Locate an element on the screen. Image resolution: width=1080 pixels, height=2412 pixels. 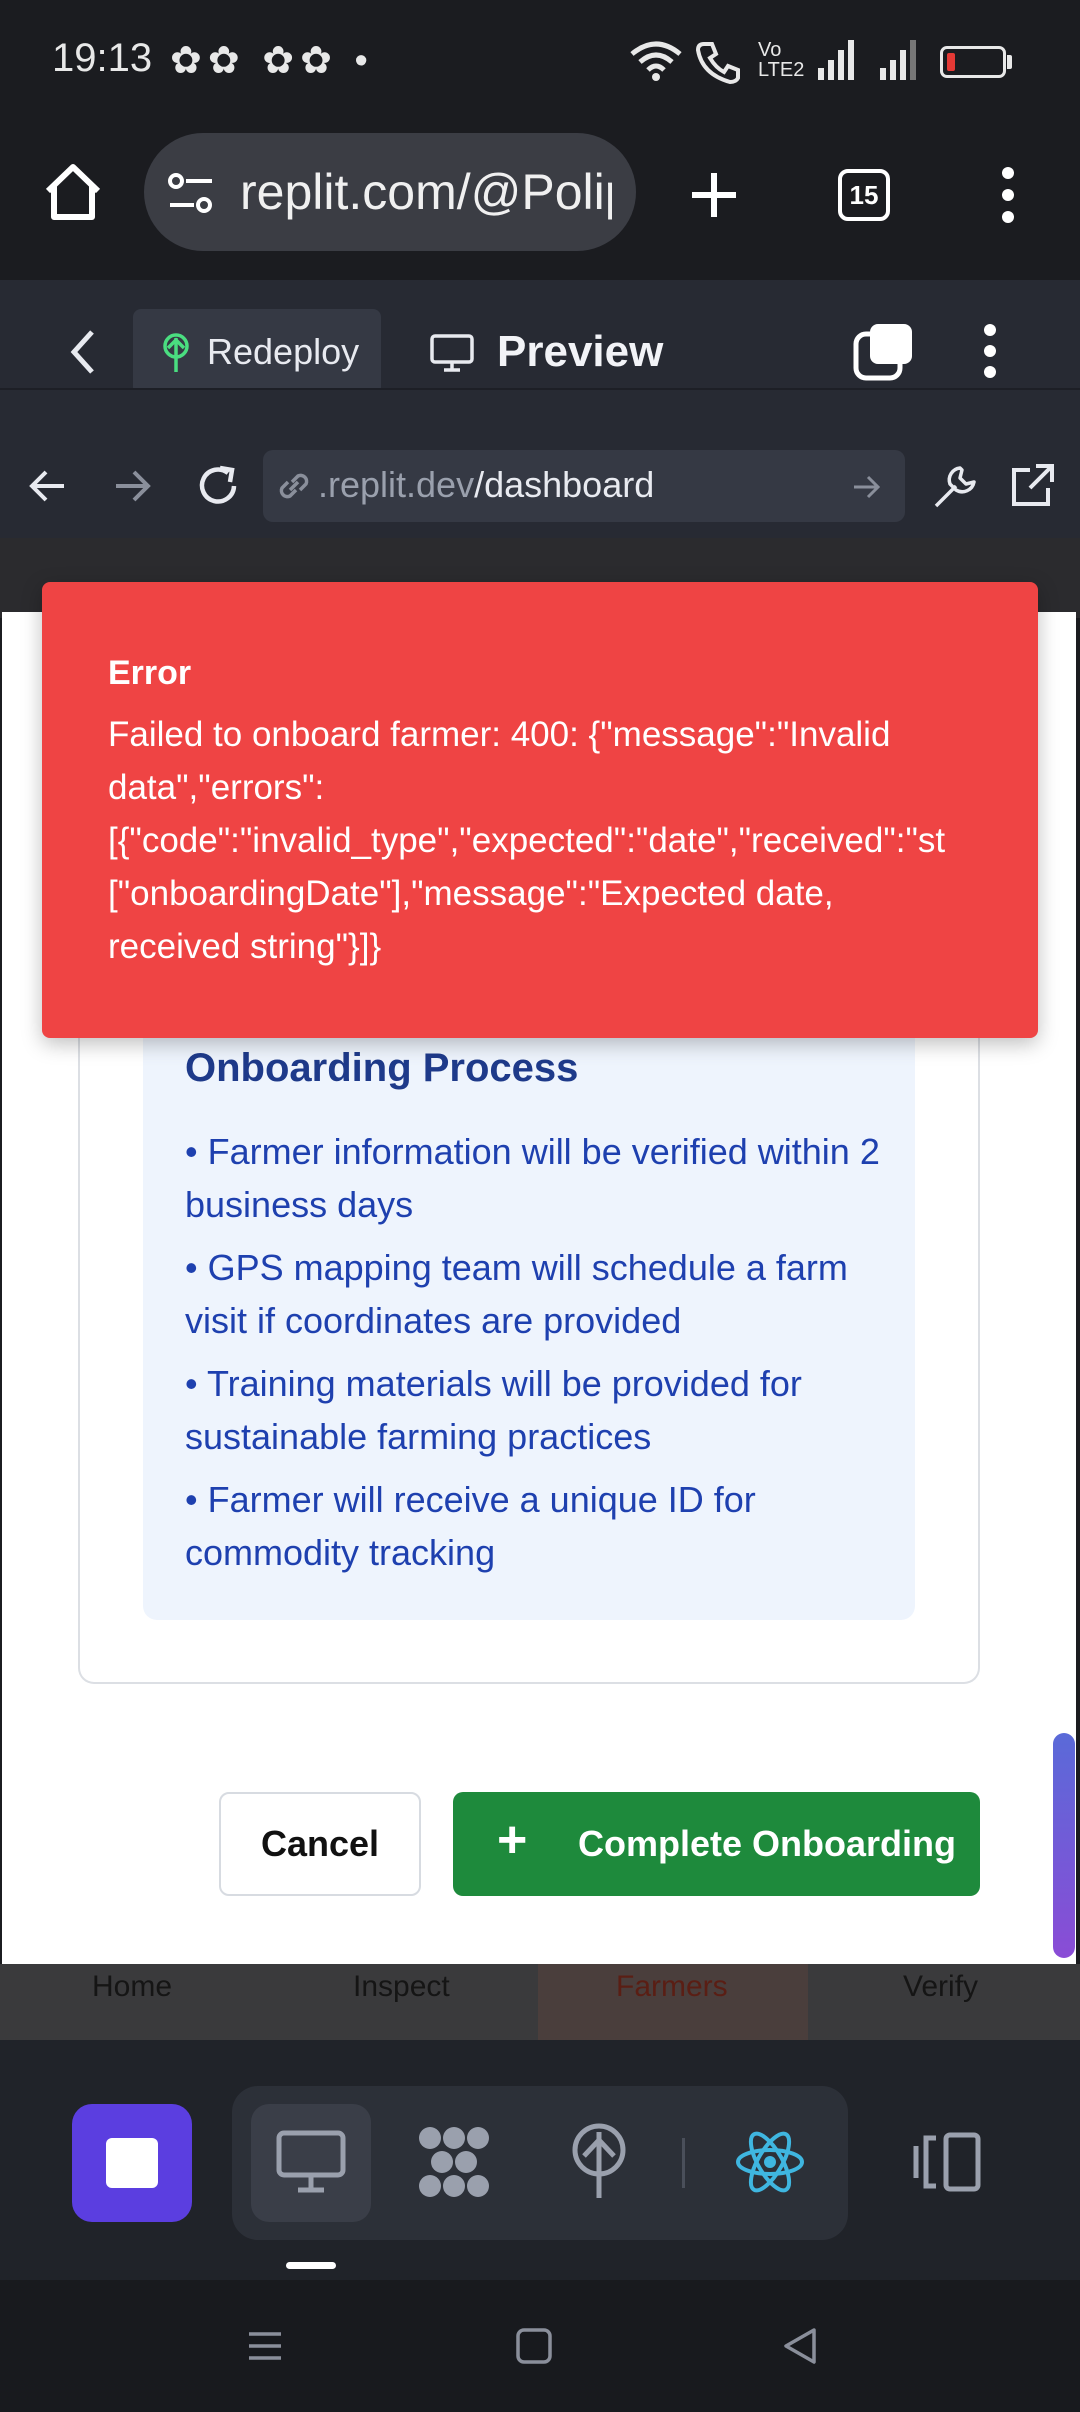
replit-header: Redeploy Preview is located at coordinates (540, 337).